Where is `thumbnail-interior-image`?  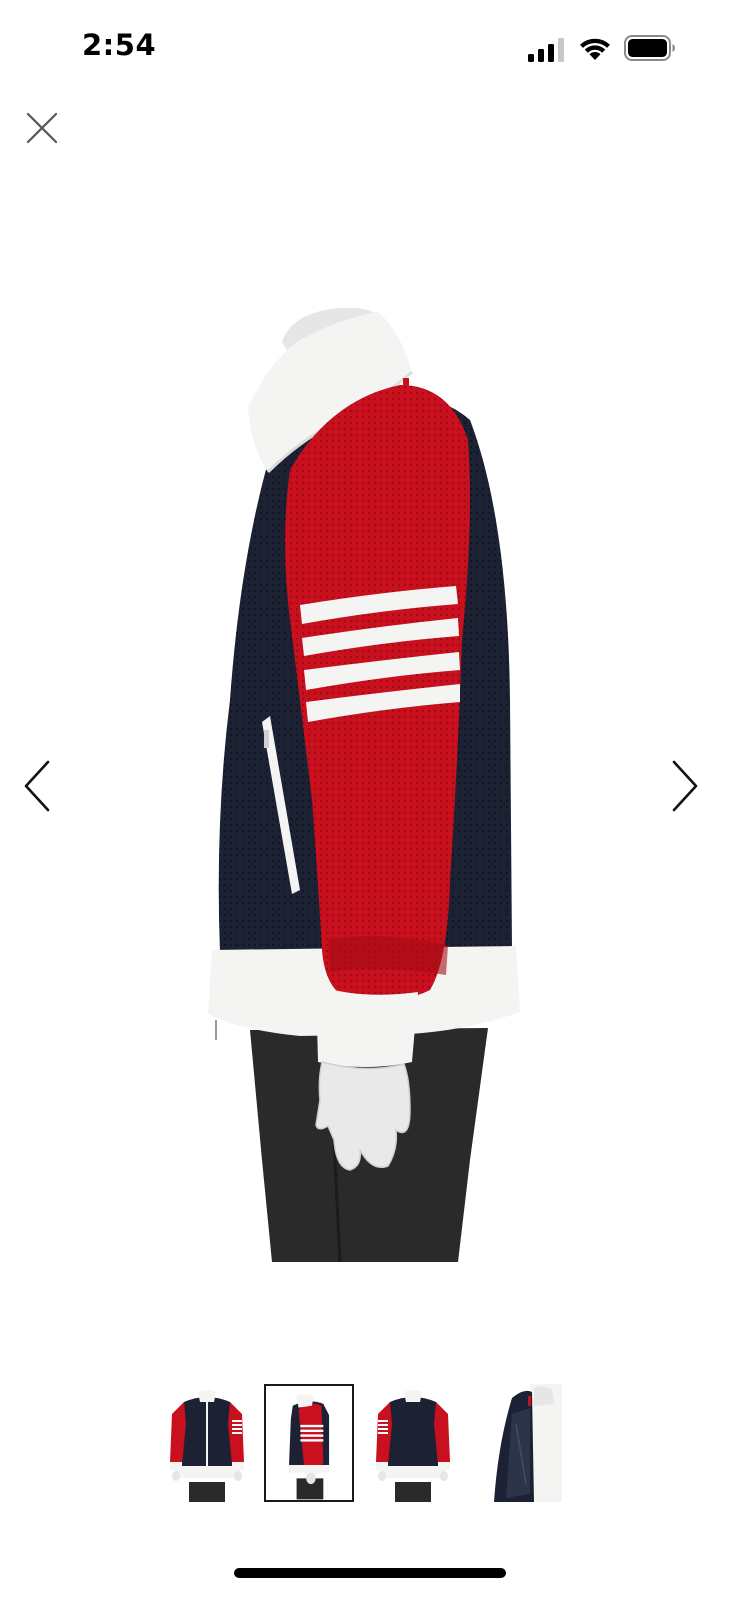
thumbnail-interior-image is located at coordinates (528, 1443).